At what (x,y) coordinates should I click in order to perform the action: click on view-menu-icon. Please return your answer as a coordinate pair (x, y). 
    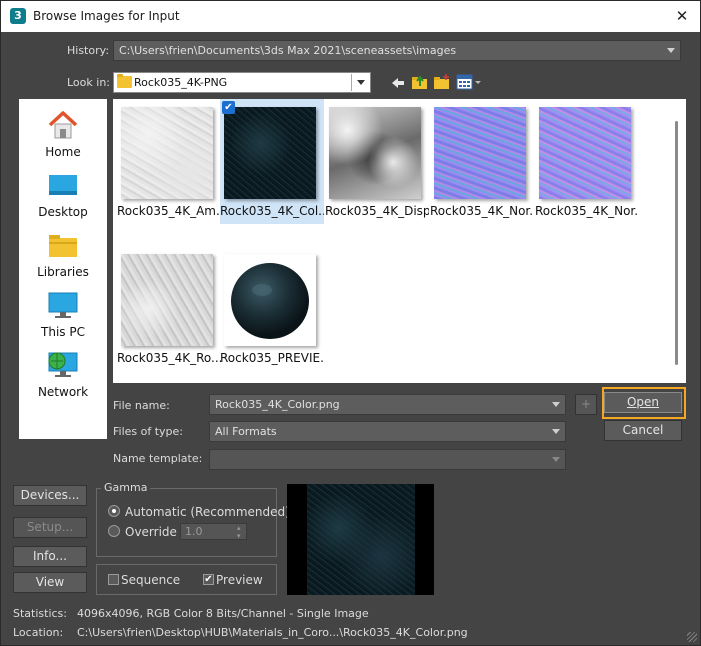
    Looking at the image, I should click on (469, 82).